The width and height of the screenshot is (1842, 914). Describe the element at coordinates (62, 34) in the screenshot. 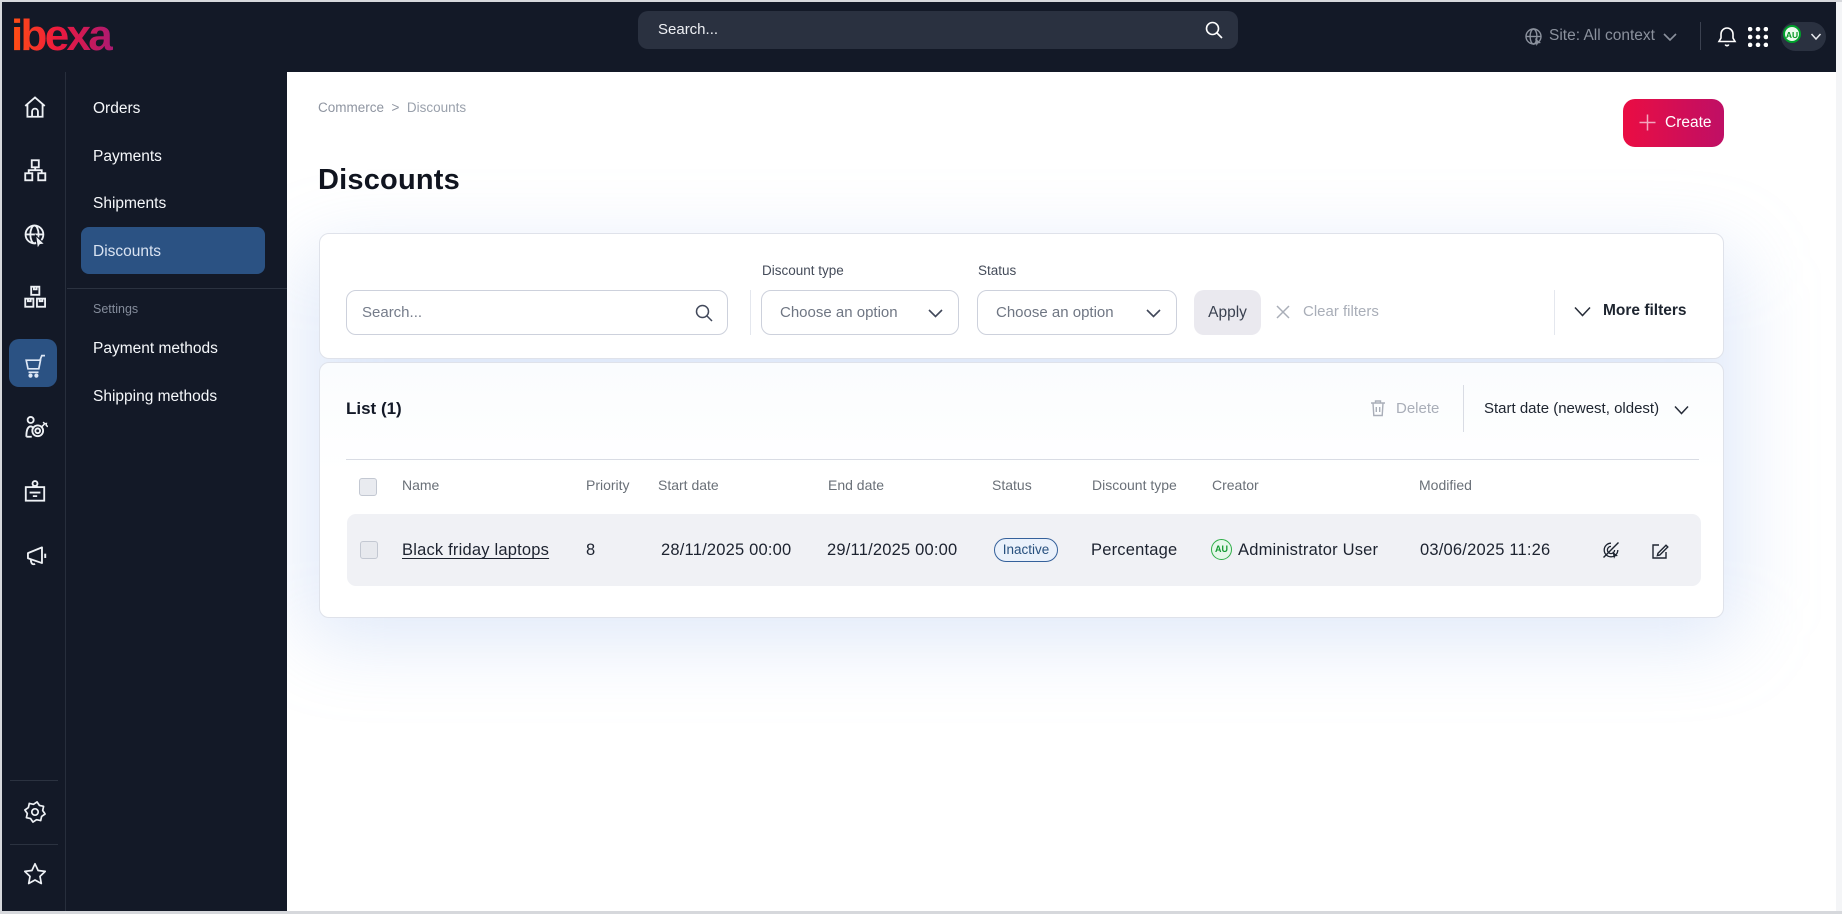

I see `svg-text: ibexa` at that location.